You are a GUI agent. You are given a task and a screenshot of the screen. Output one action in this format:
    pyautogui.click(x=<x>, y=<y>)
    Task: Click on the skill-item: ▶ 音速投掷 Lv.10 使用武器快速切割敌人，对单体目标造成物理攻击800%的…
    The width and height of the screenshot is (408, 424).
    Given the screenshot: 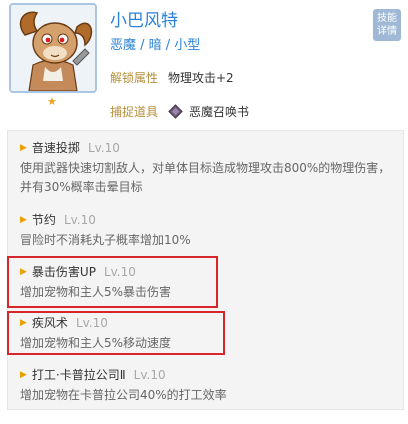 What is the action you would take?
    pyautogui.click(x=205, y=168)
    